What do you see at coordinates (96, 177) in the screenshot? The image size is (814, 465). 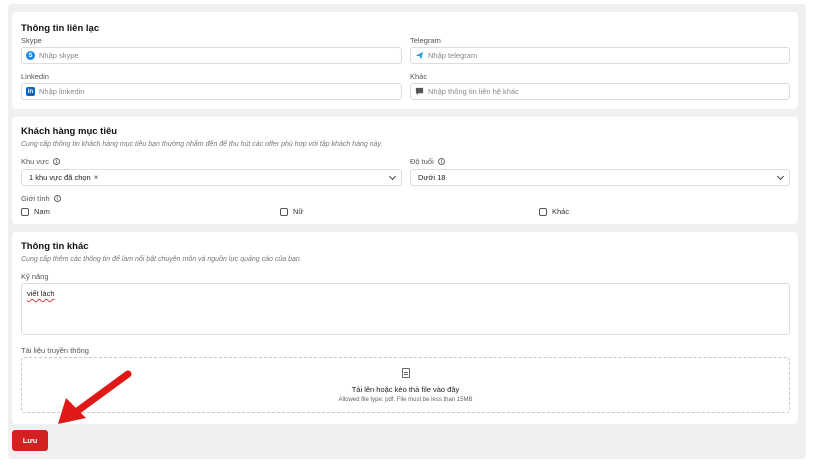 I see `close-icon: ×` at bounding box center [96, 177].